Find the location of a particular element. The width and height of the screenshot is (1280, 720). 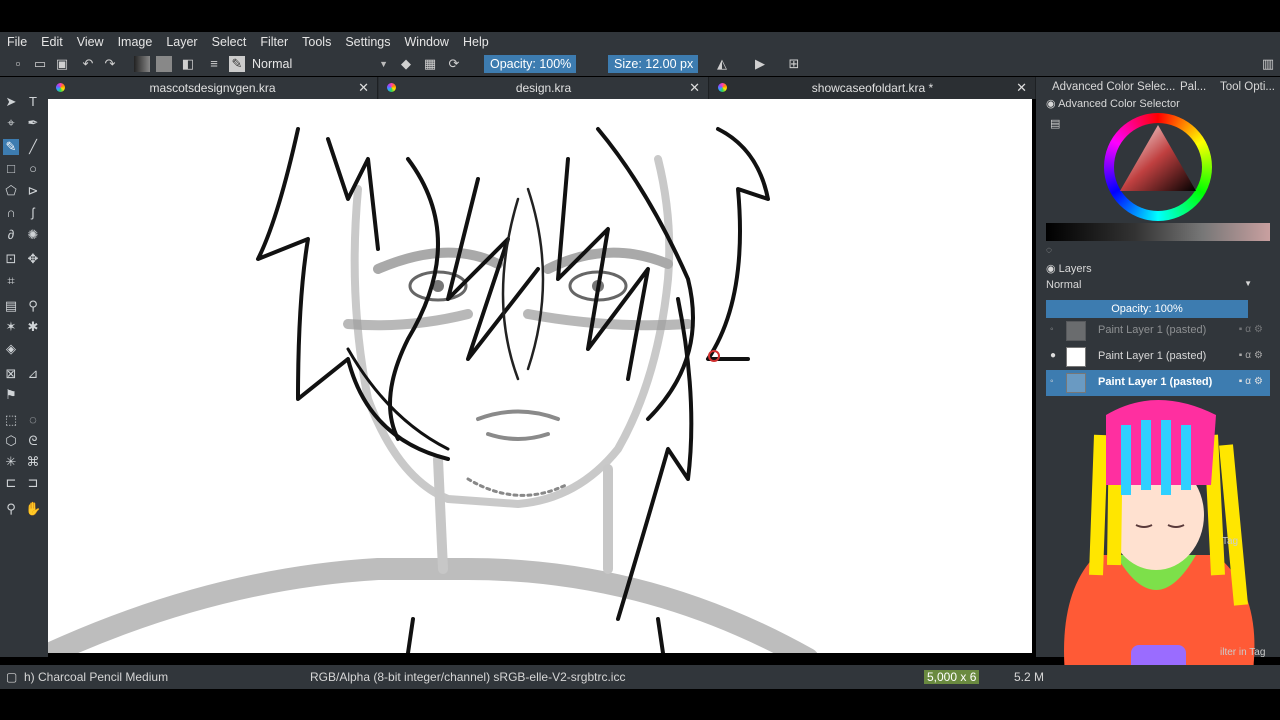

bezier-select-icon: ⊏ is located at coordinates (11, 483).